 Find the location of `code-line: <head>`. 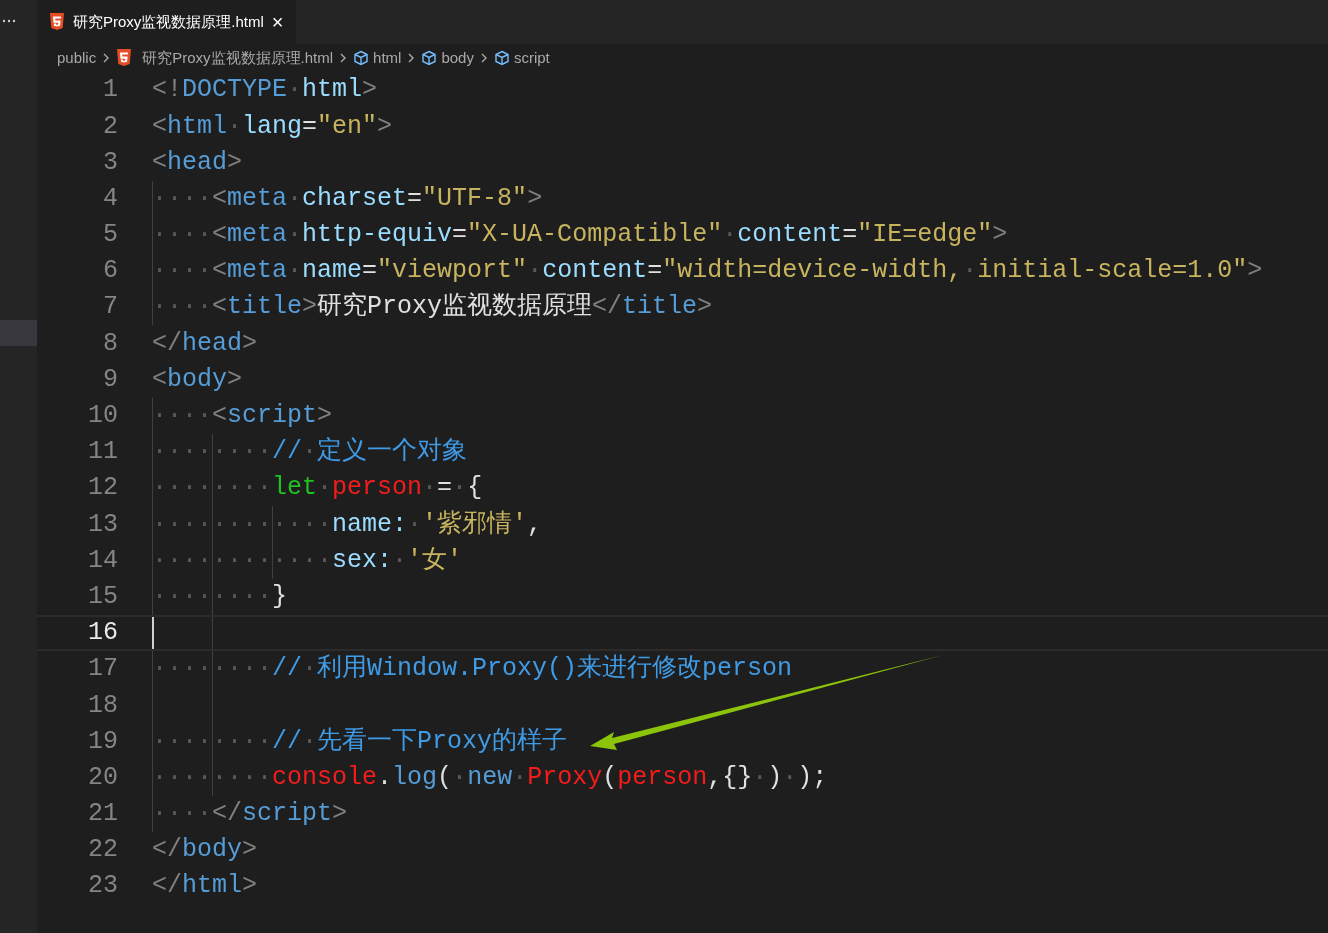

code-line: <head> is located at coordinates (197, 162).